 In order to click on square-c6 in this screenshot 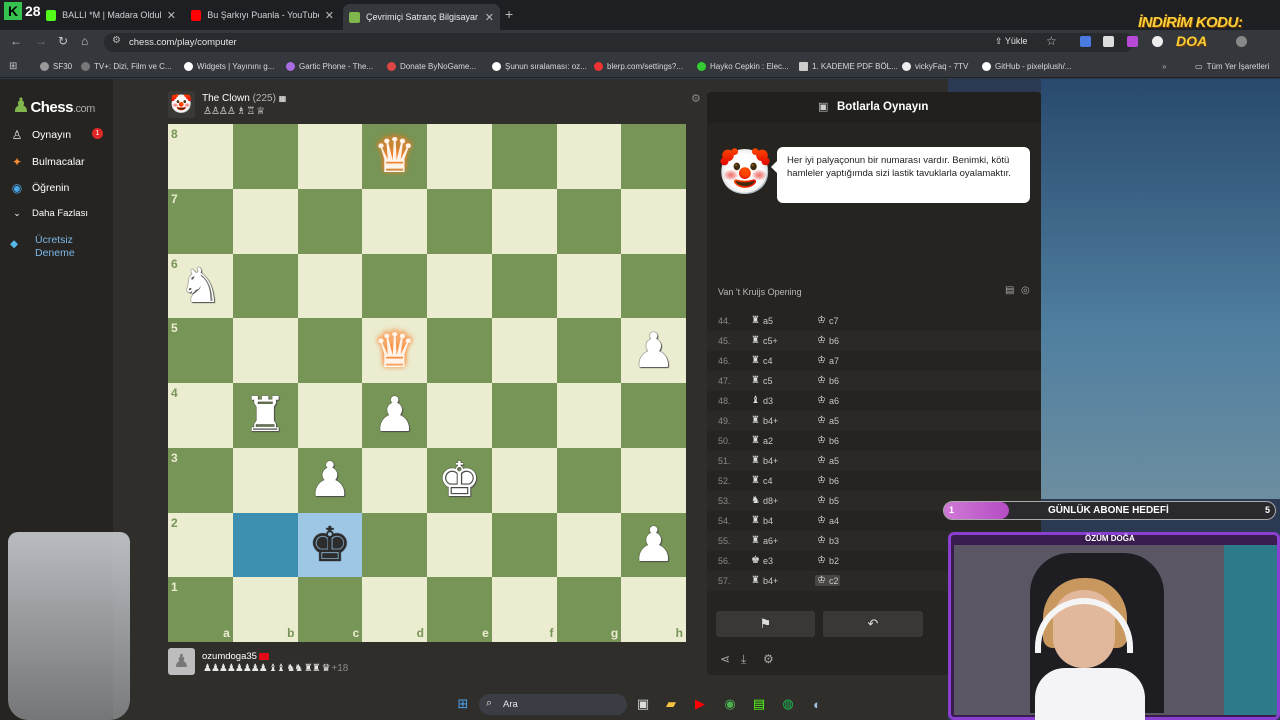, I will do `click(330, 286)`.